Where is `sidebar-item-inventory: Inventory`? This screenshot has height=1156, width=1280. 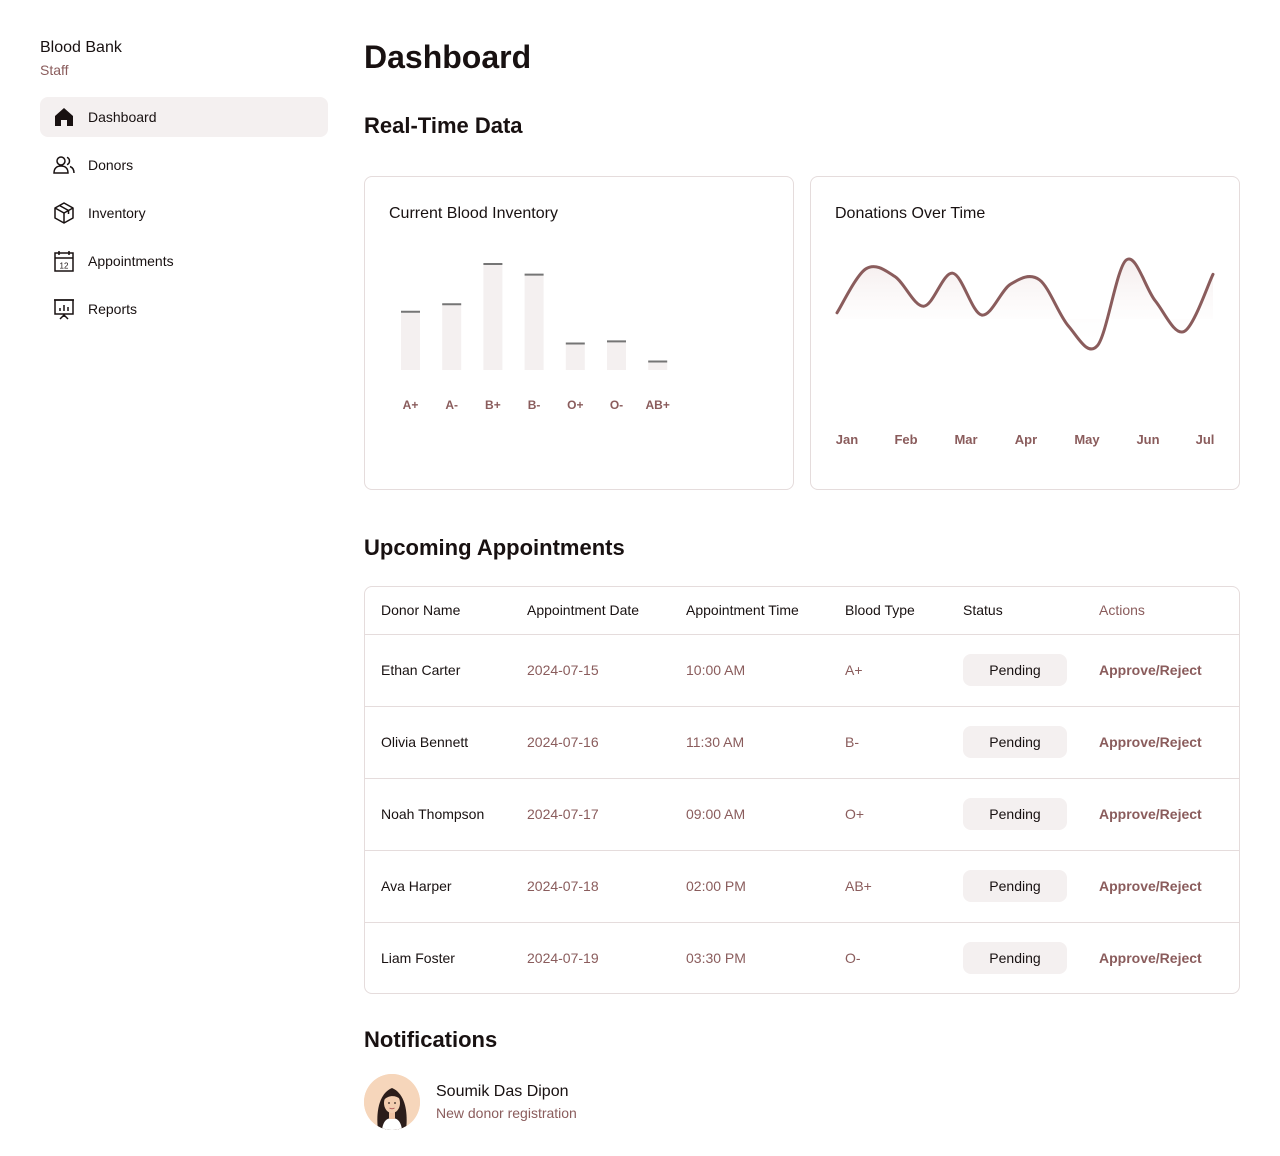
sidebar-item-inventory: Inventory is located at coordinates (184, 213).